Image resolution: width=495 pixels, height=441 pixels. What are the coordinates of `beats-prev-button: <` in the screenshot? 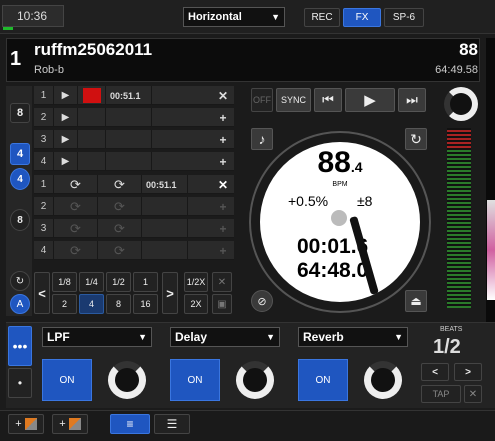 It's located at (435, 372).